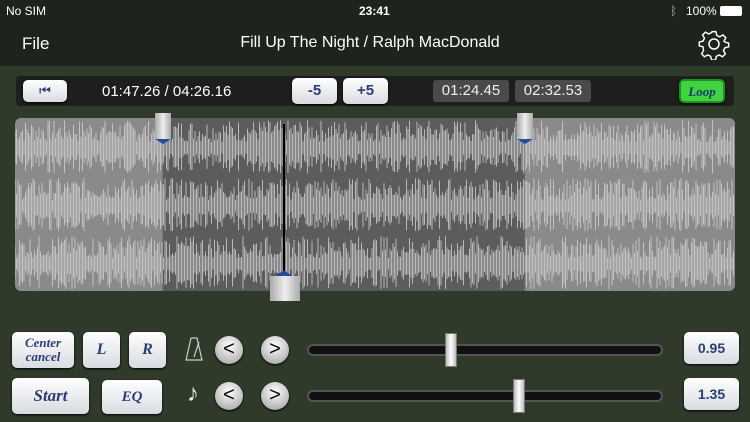  I want to click on playhead-handle, so click(285, 288).